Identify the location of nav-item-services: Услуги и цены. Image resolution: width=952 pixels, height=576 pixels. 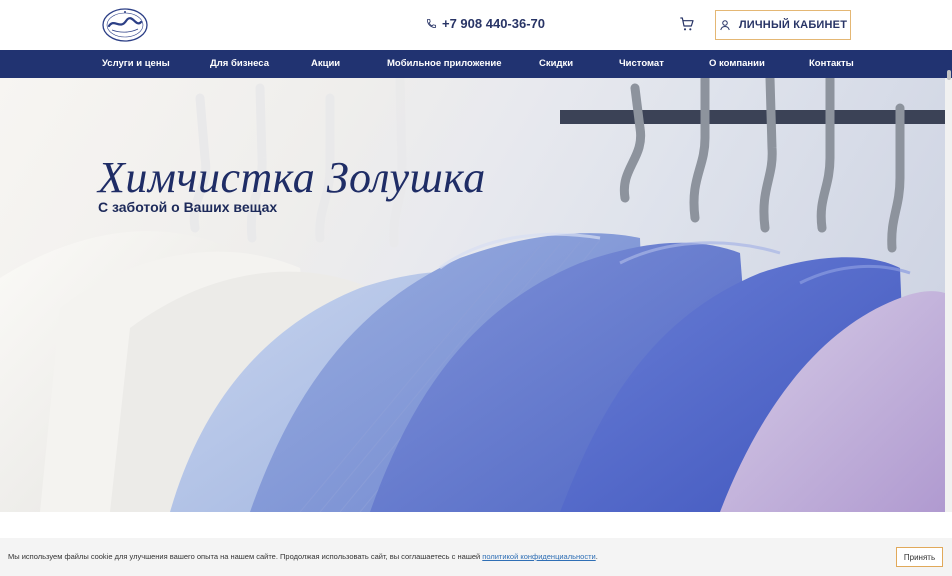
(136, 64).